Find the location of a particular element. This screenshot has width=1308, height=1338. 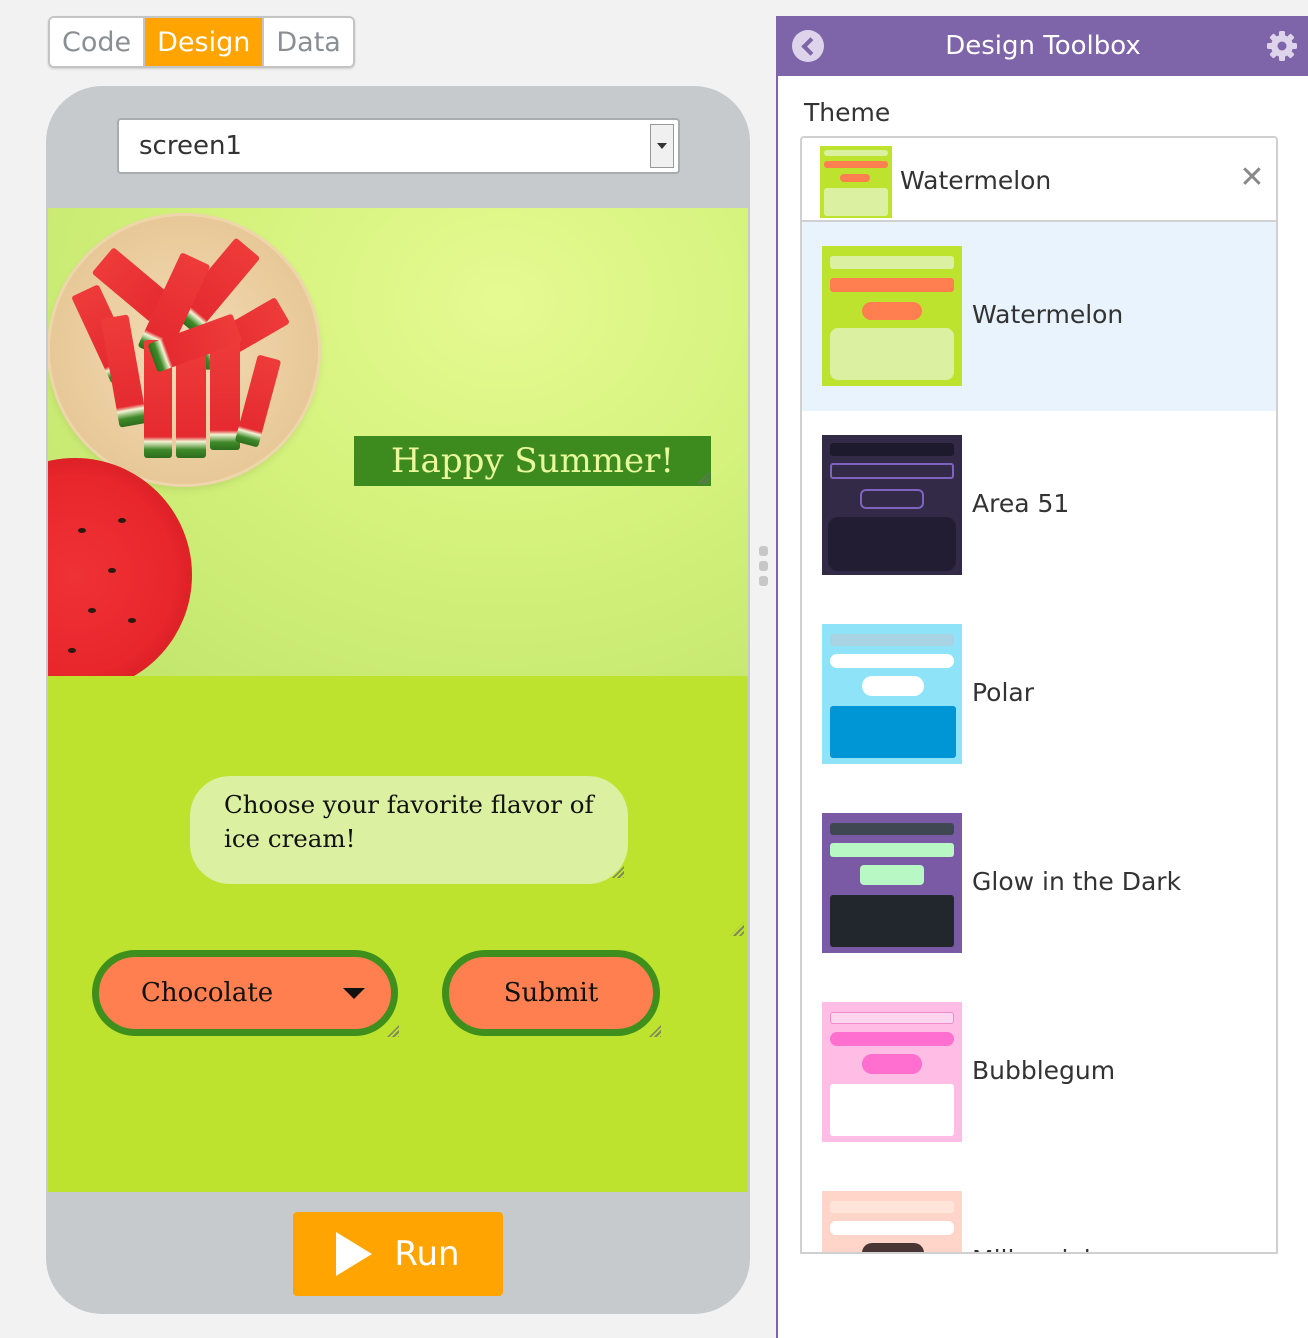

theme-option-label: Glow in the Dark is located at coordinates (1077, 881).